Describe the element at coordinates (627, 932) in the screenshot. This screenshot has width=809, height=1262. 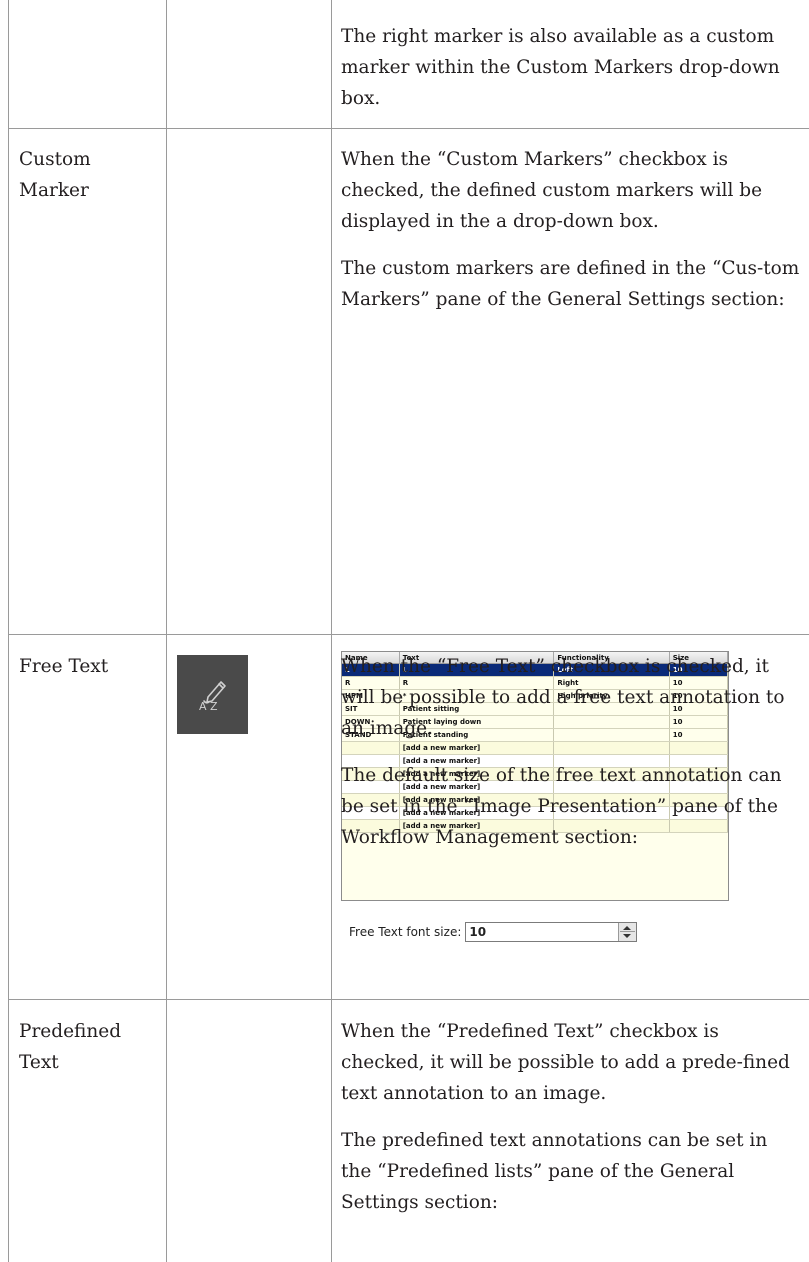
I see `font-size-spinner` at that location.